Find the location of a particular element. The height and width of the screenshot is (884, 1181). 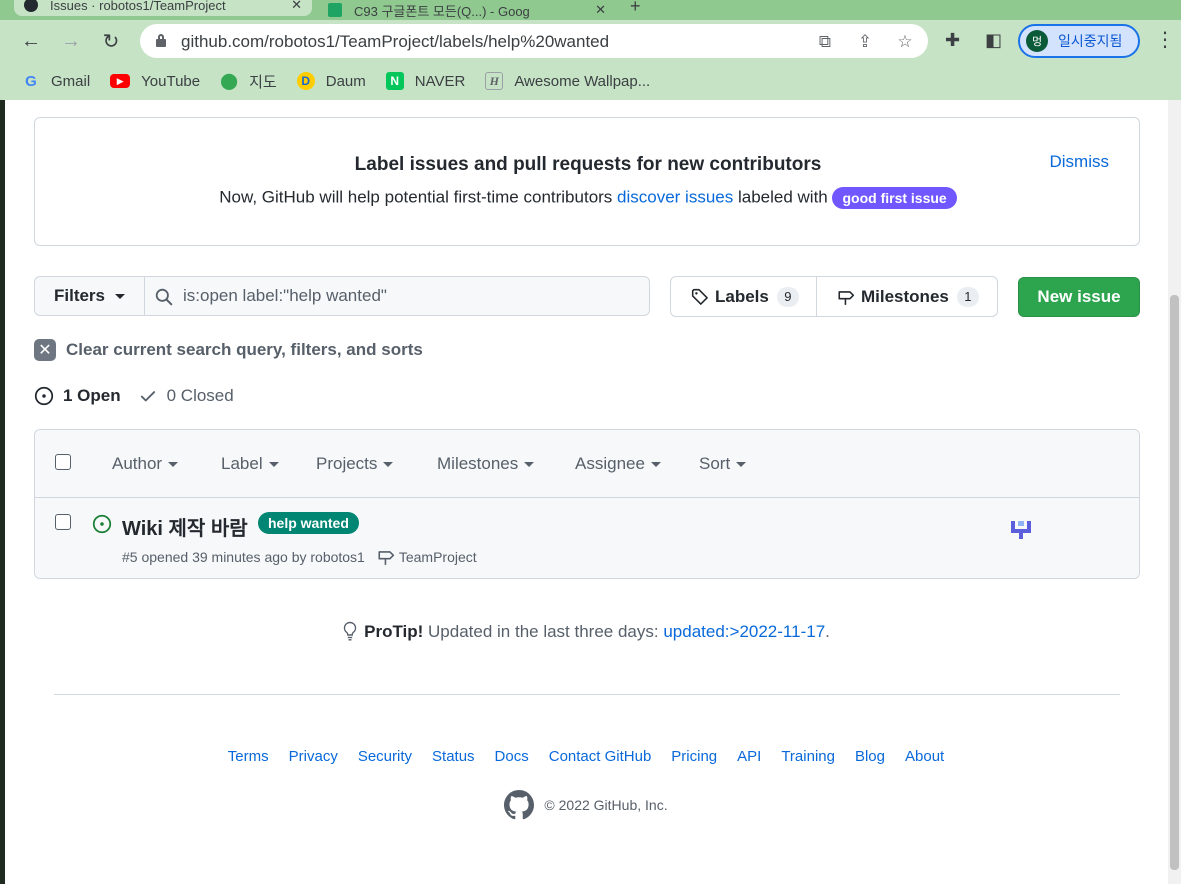

bookmark-maps: ⬤ 지도 is located at coordinates (248, 81).